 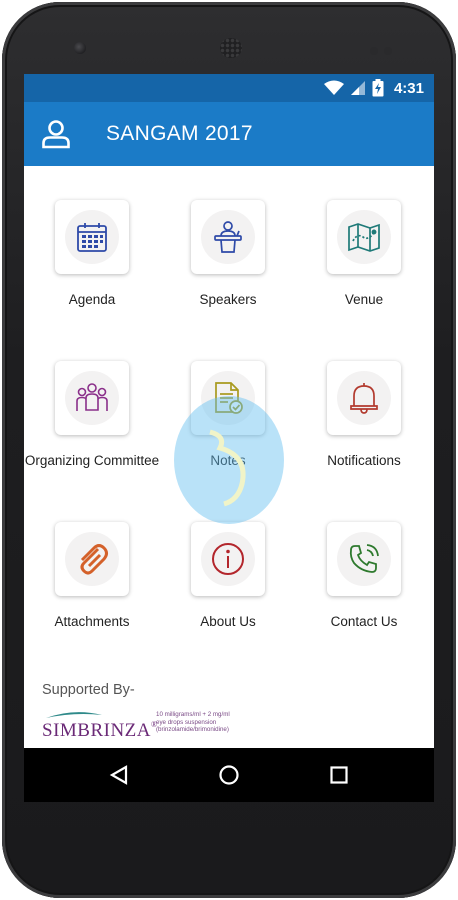 What do you see at coordinates (74, 715) in the screenshot?
I see `swoosh-icon` at bounding box center [74, 715].